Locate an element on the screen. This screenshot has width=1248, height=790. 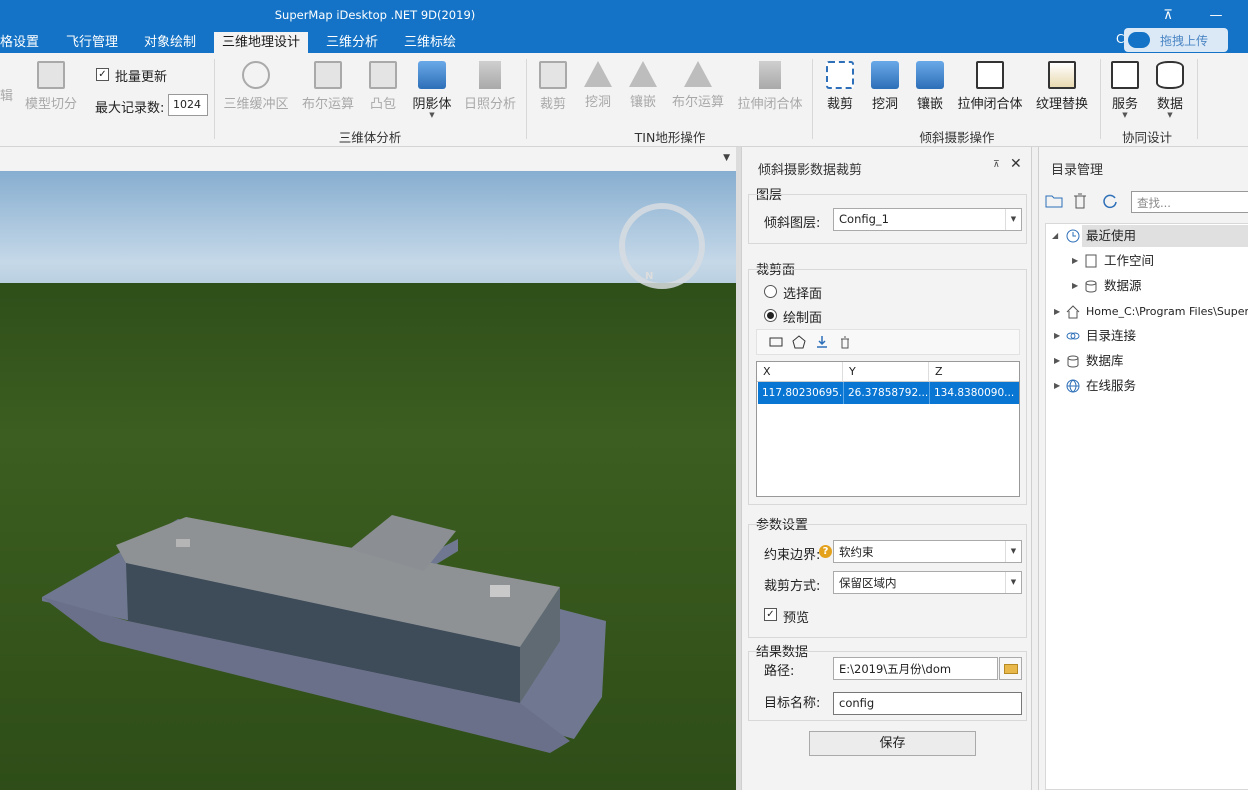
constraint-label: 约束边界: is located at coordinates (792, 555).